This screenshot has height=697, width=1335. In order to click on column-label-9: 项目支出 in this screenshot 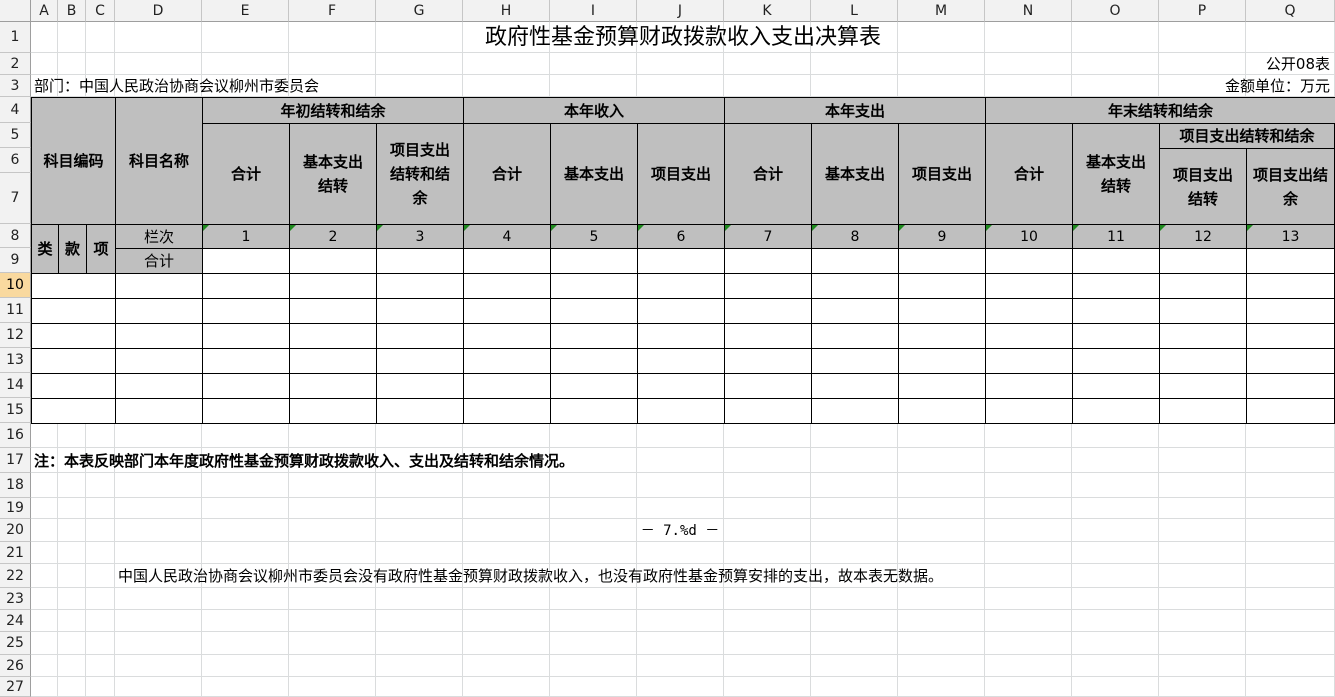, I will do `click(942, 174)`.